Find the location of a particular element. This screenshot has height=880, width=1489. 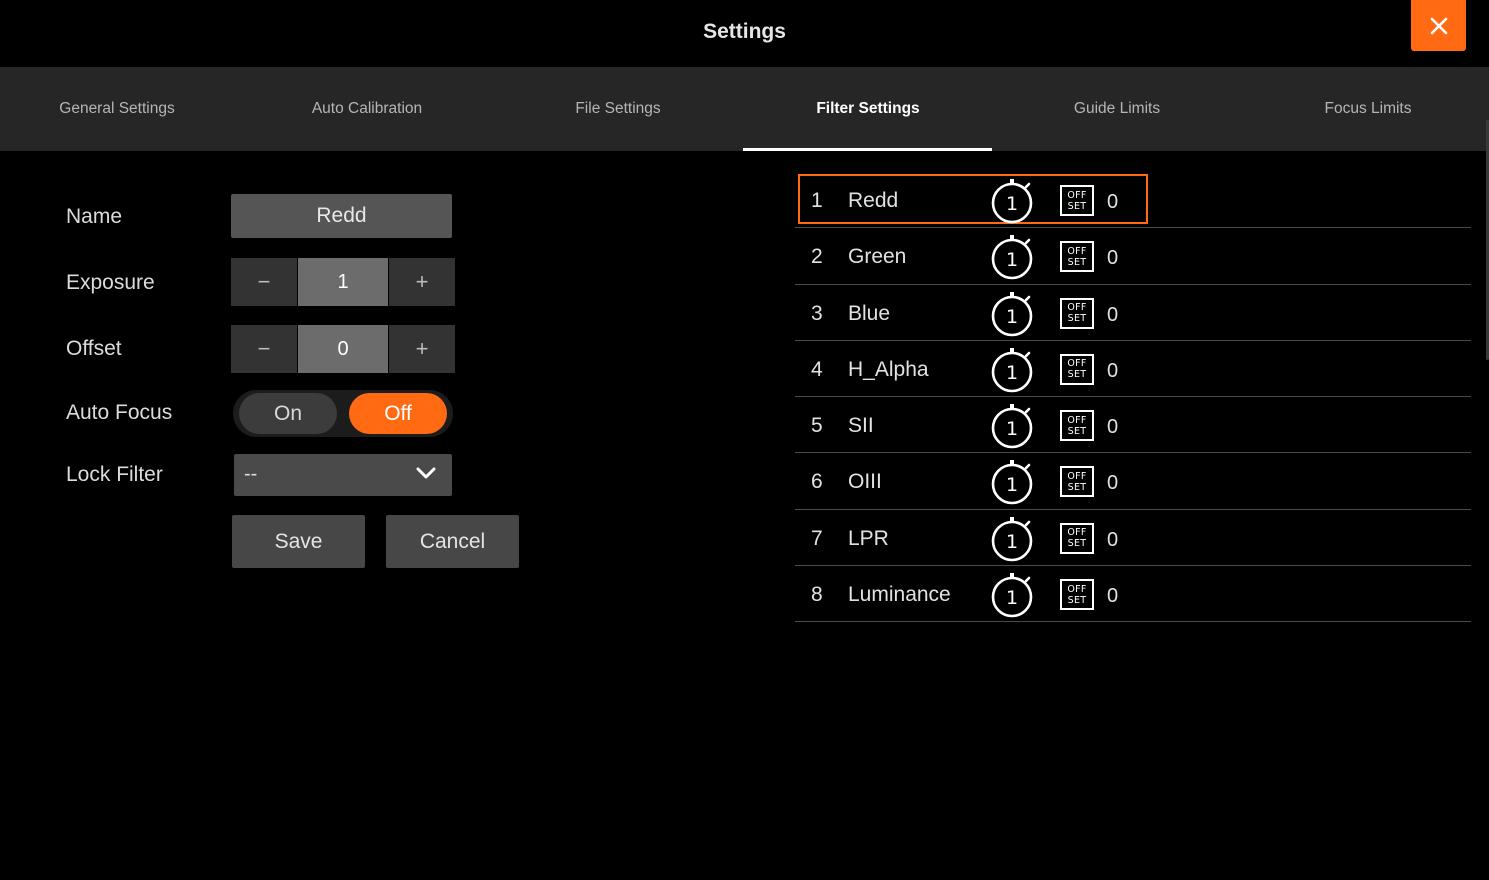

filter-number: 8 is located at coordinates (817, 595).